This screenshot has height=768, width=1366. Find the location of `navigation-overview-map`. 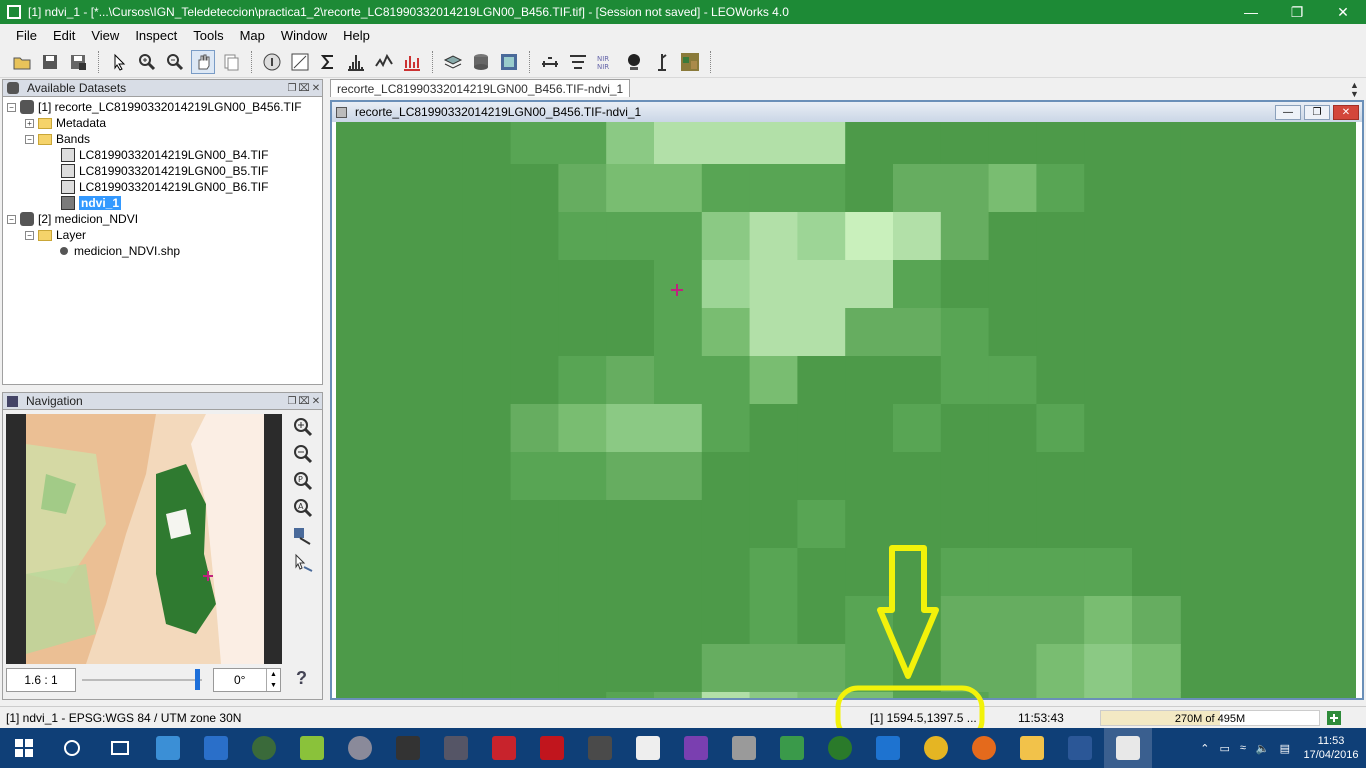

navigation-overview-map is located at coordinates (144, 539).